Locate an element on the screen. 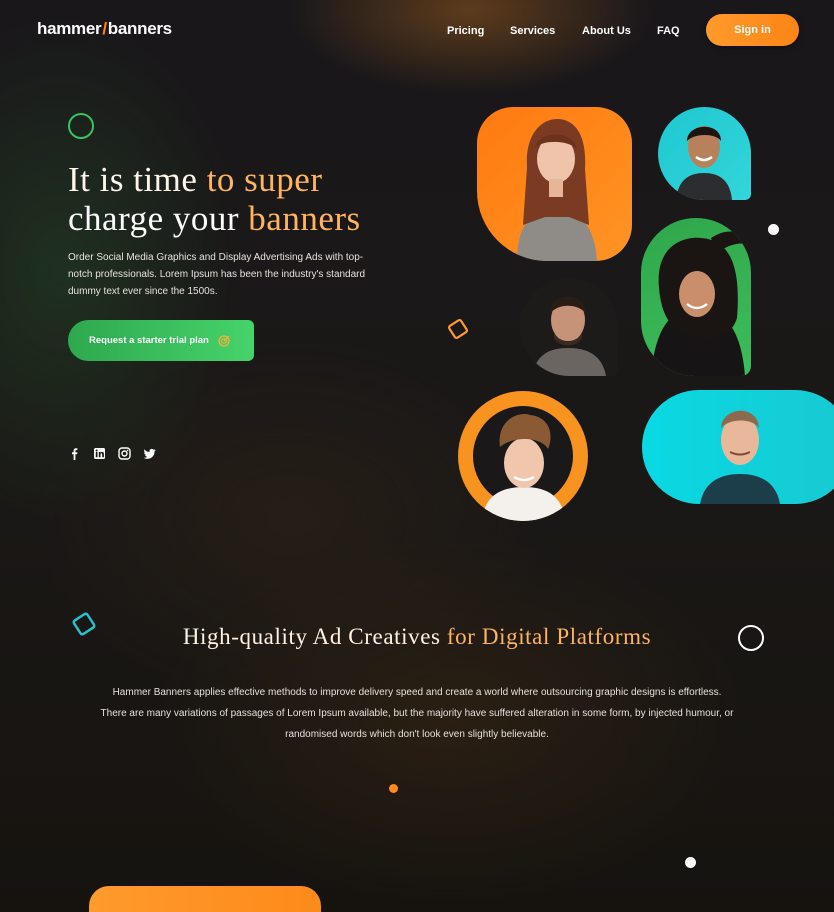 The width and height of the screenshot is (834, 912). nav-link-faq: FAQ is located at coordinates (668, 31).